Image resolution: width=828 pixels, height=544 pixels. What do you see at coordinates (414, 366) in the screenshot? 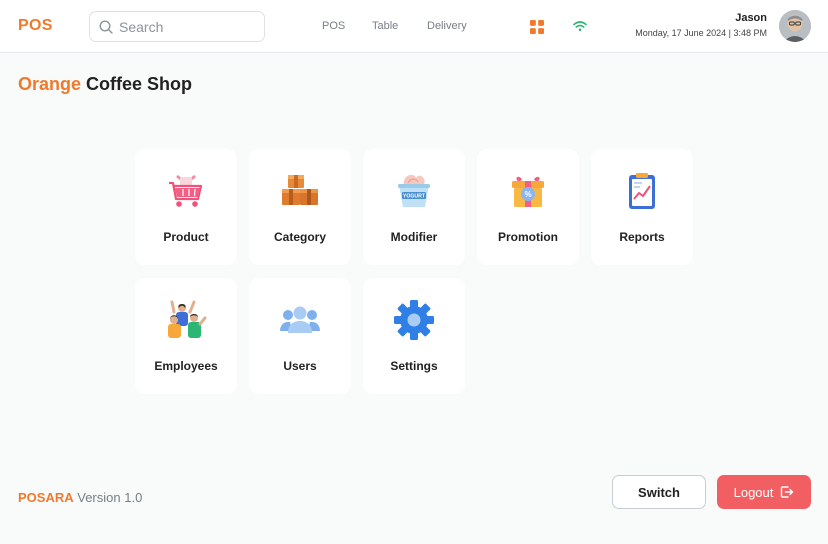
I see `tile-label: Settings` at bounding box center [414, 366].